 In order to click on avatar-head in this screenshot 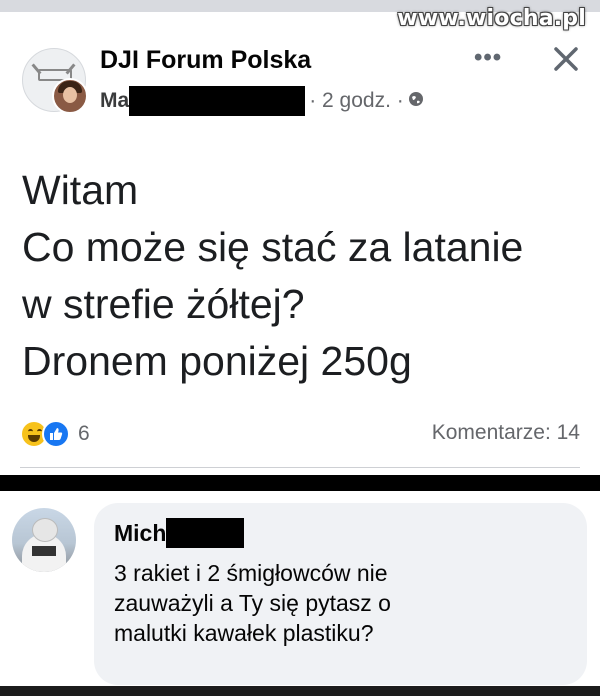, I will do `click(45, 530)`.